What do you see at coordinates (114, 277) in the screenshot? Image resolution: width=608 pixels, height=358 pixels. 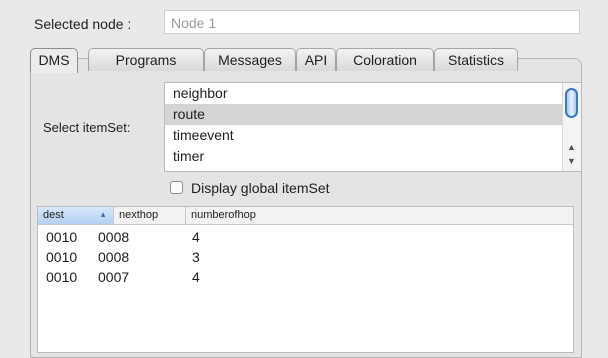 I see `table-cell: 0007` at bounding box center [114, 277].